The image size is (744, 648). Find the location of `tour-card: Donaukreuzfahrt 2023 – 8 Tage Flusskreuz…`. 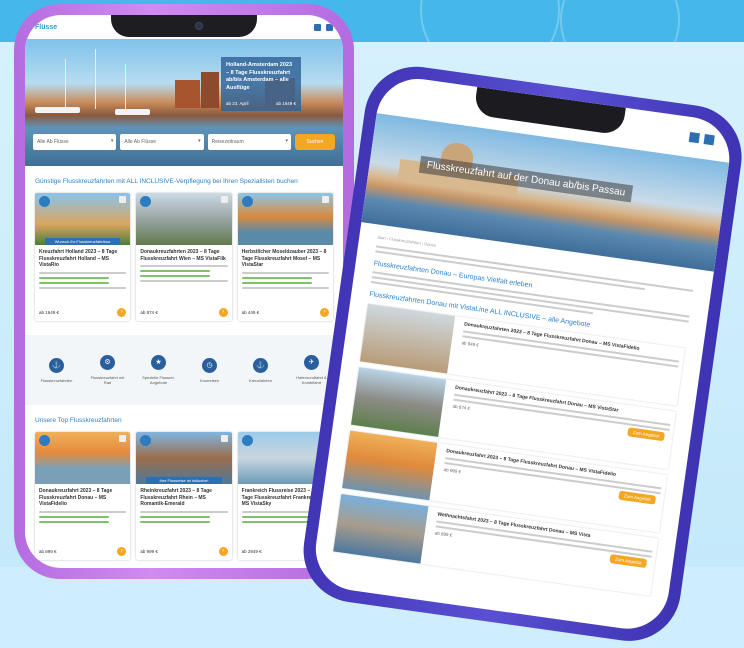

tour-card: Donaukreuzfahrt 2023 – 8 Tage Flusskreuz… is located at coordinates (83, 496).